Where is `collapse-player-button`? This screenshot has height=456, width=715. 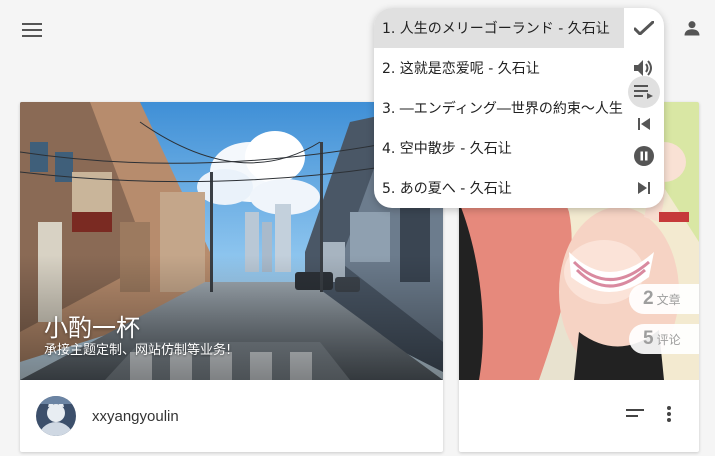 collapse-player-button is located at coordinates (644, 28).